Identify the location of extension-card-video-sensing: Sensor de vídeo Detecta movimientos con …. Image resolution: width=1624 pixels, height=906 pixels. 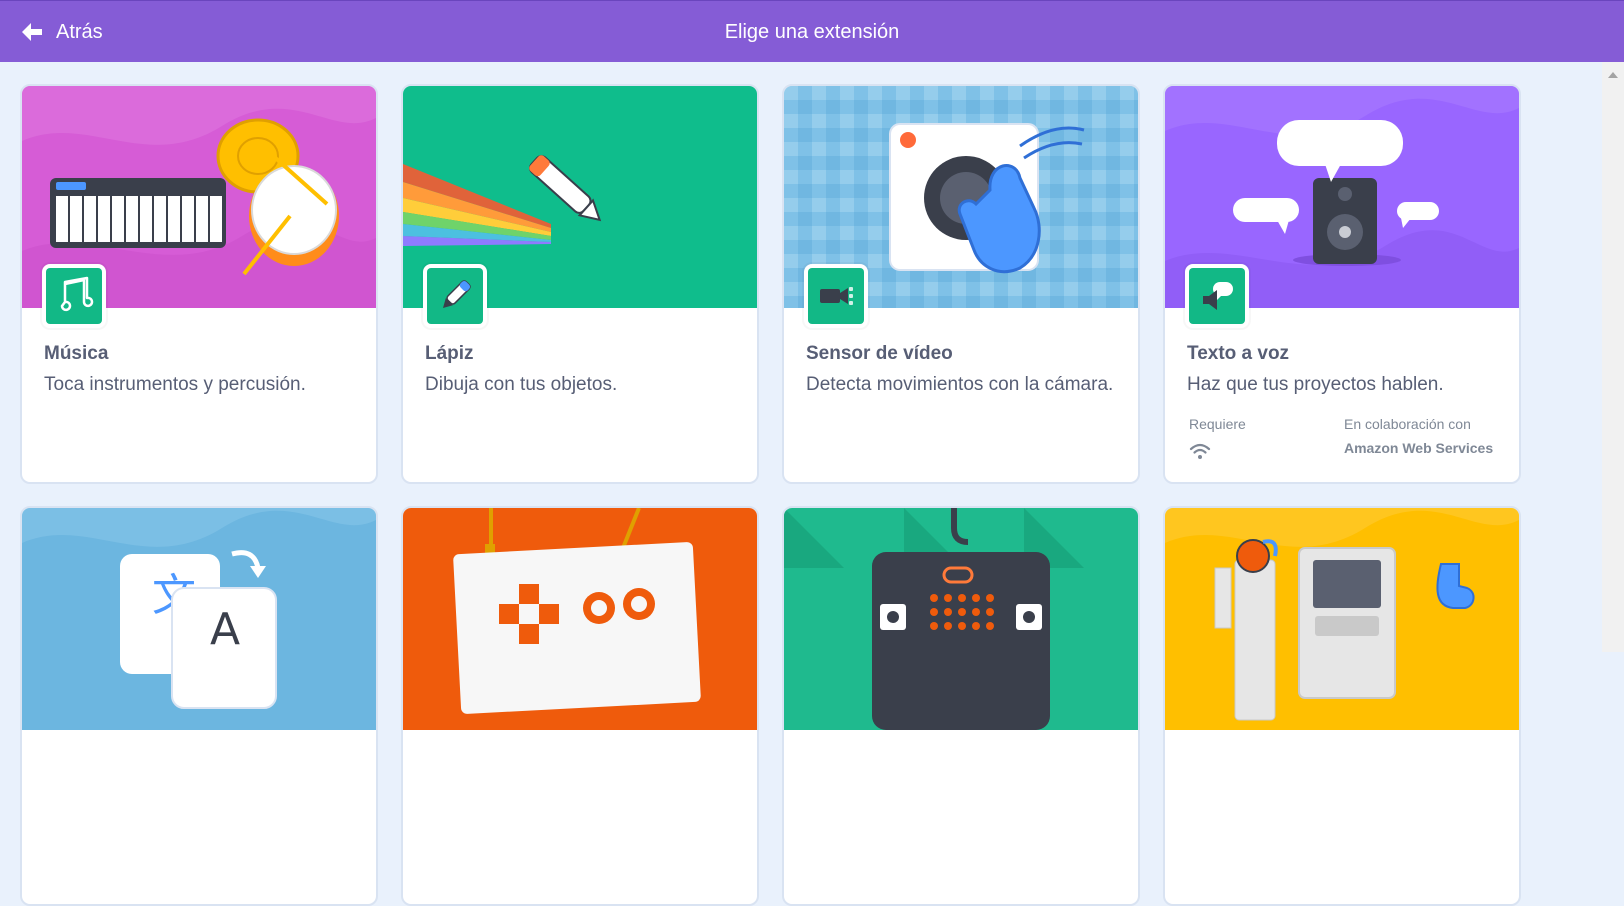
(961, 284).